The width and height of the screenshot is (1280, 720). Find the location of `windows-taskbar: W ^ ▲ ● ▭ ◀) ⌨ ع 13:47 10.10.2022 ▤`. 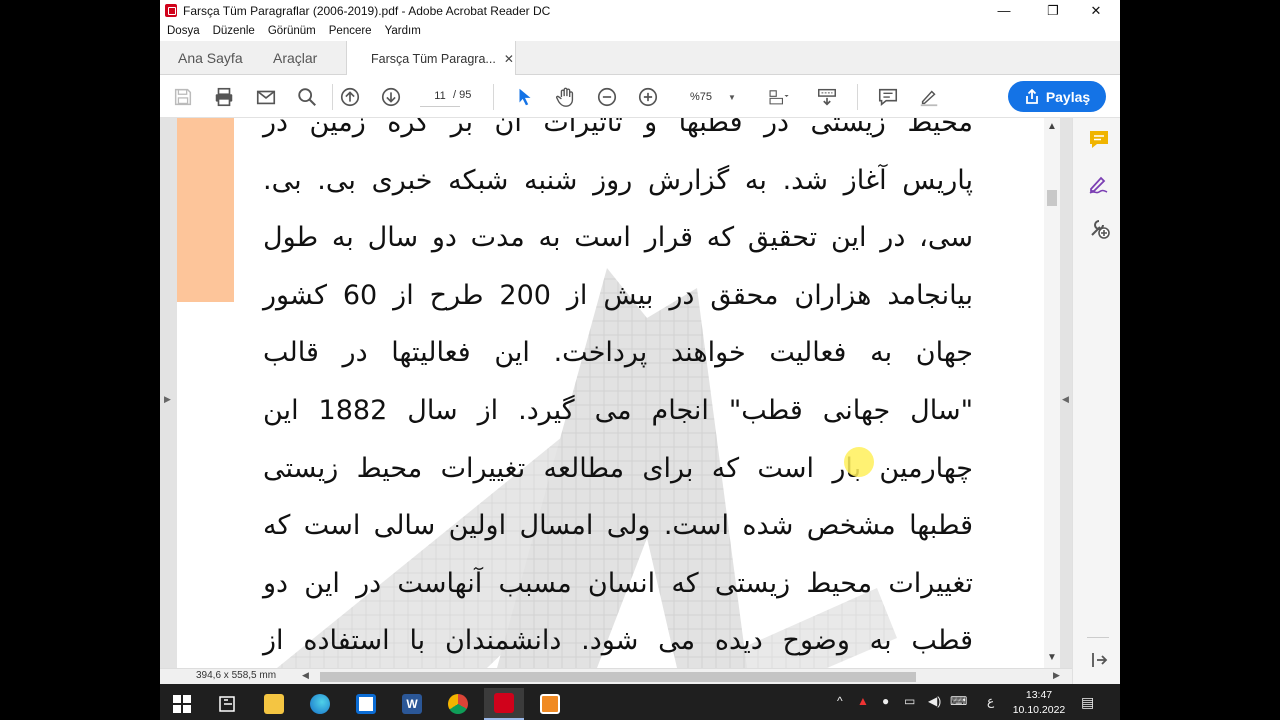

windows-taskbar: W ^ ▲ ● ▭ ◀) ⌨ ع 13:47 10.10.2022 ▤ is located at coordinates (640, 702).